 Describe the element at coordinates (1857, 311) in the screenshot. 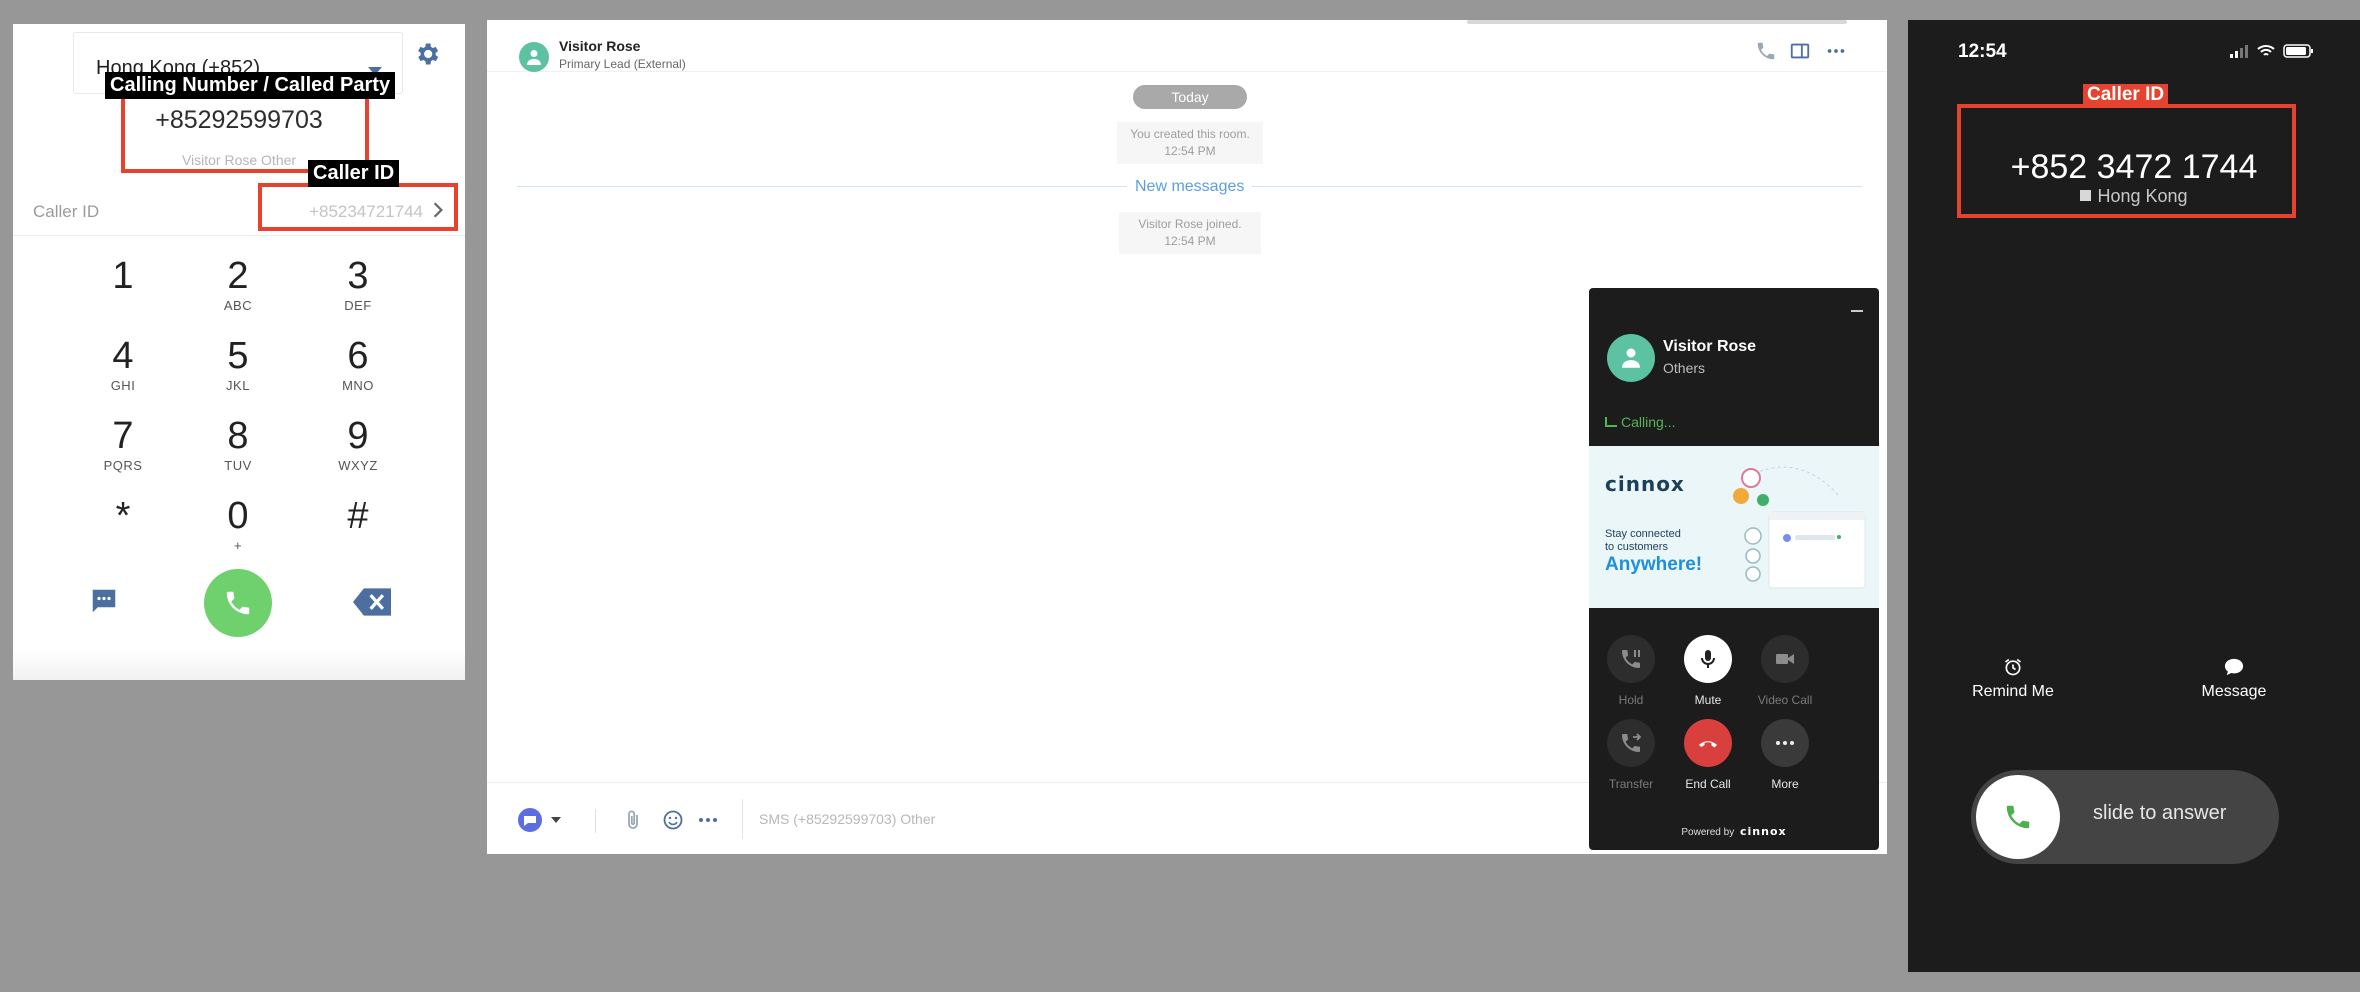

I see `minimize-icon` at that location.